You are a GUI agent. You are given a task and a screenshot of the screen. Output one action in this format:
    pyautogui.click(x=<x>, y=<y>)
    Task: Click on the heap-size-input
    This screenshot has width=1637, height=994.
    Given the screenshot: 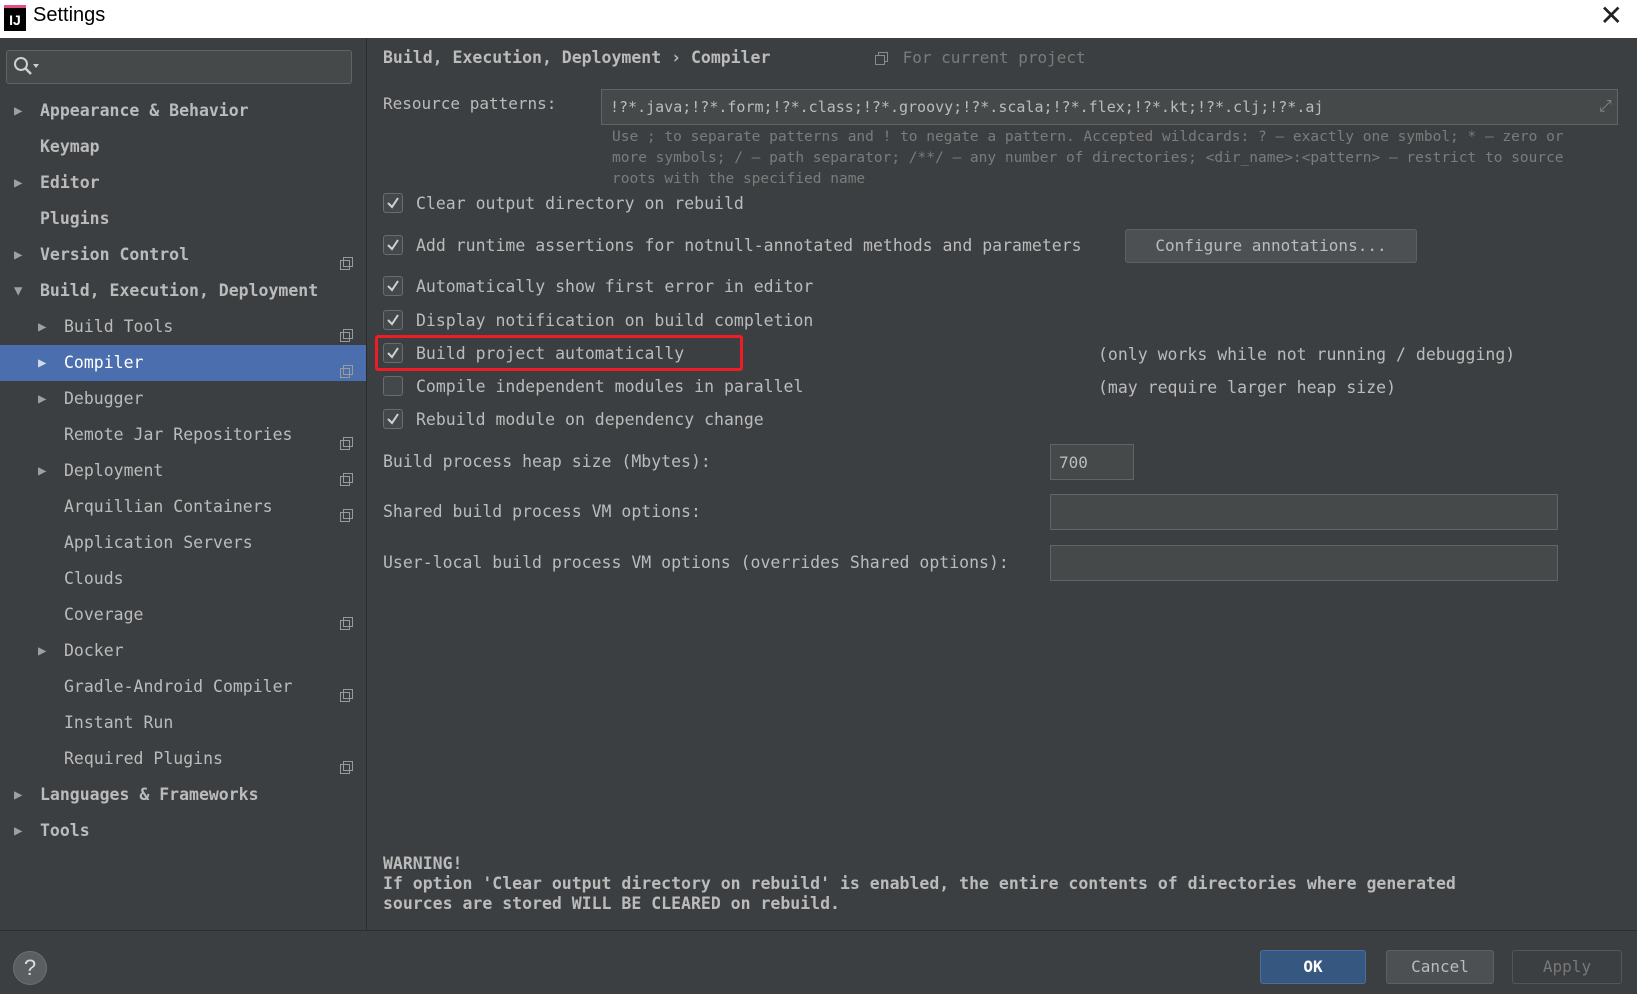 What is the action you would take?
    pyautogui.click(x=1092, y=462)
    